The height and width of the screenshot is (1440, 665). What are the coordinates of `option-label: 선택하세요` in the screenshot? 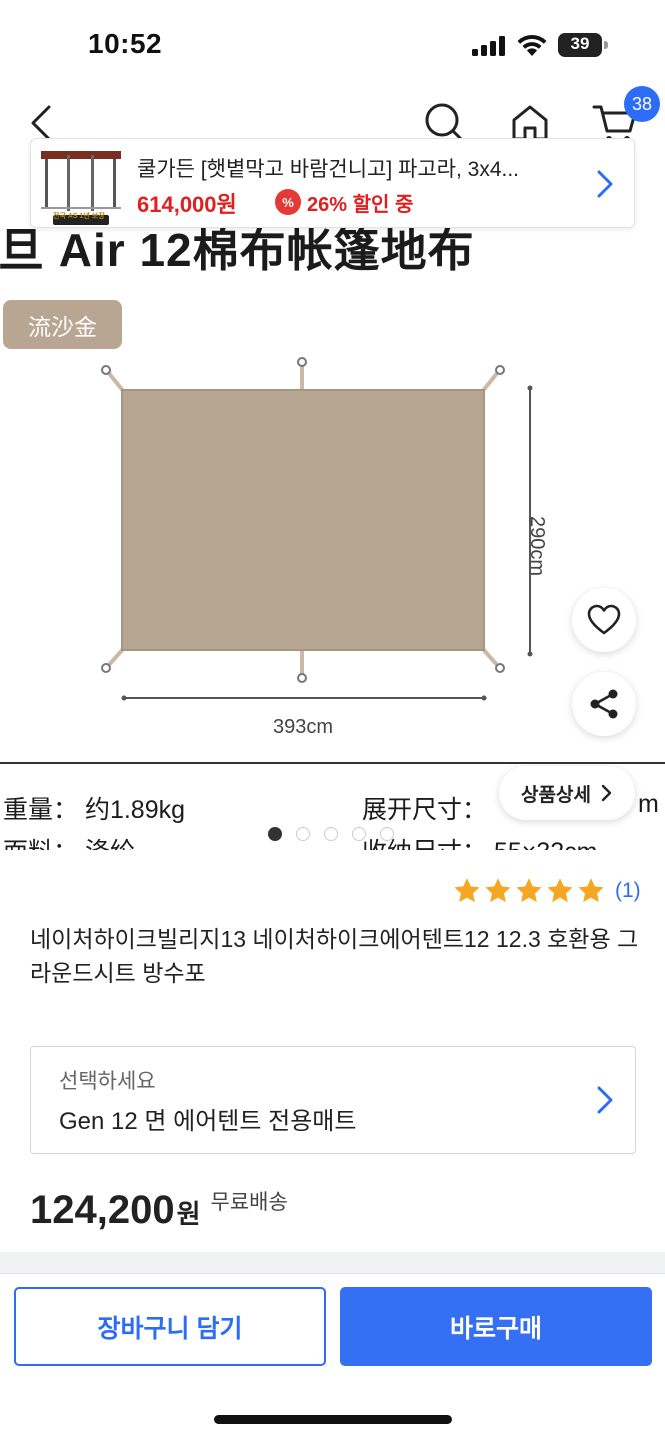 It's located at (107, 1081).